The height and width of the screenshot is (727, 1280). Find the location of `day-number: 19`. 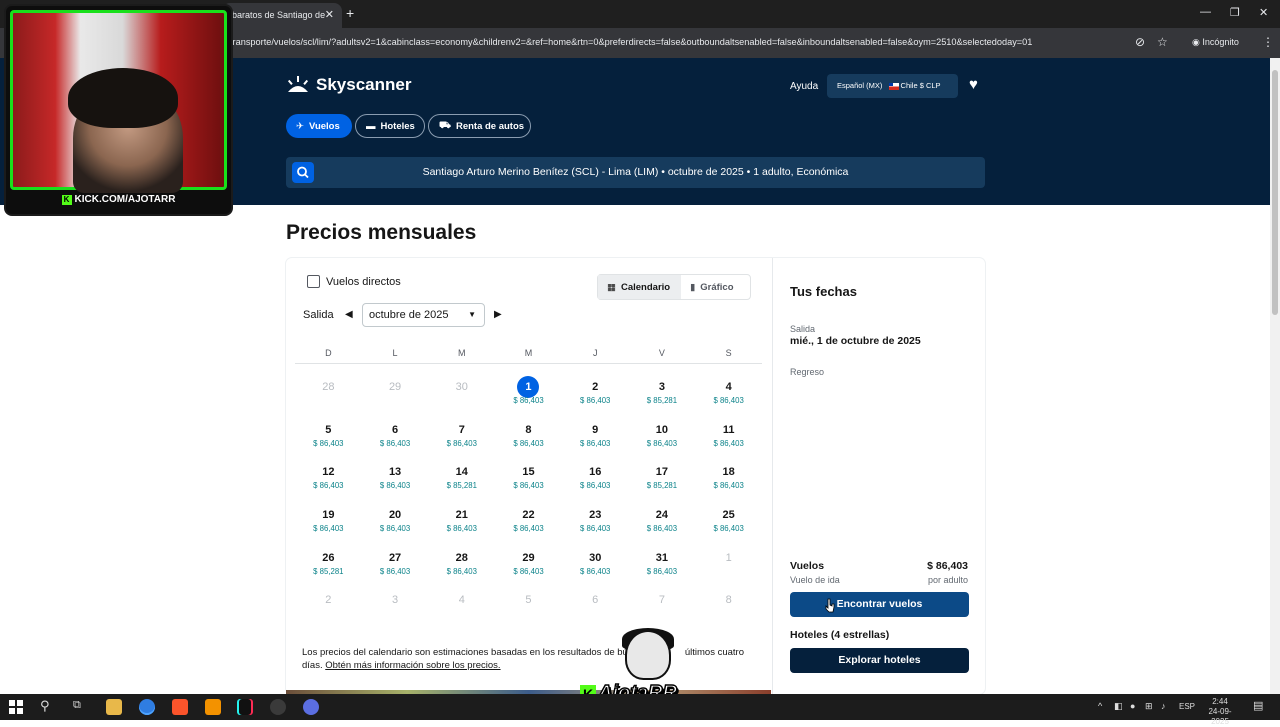

day-number: 19 is located at coordinates (328, 515).